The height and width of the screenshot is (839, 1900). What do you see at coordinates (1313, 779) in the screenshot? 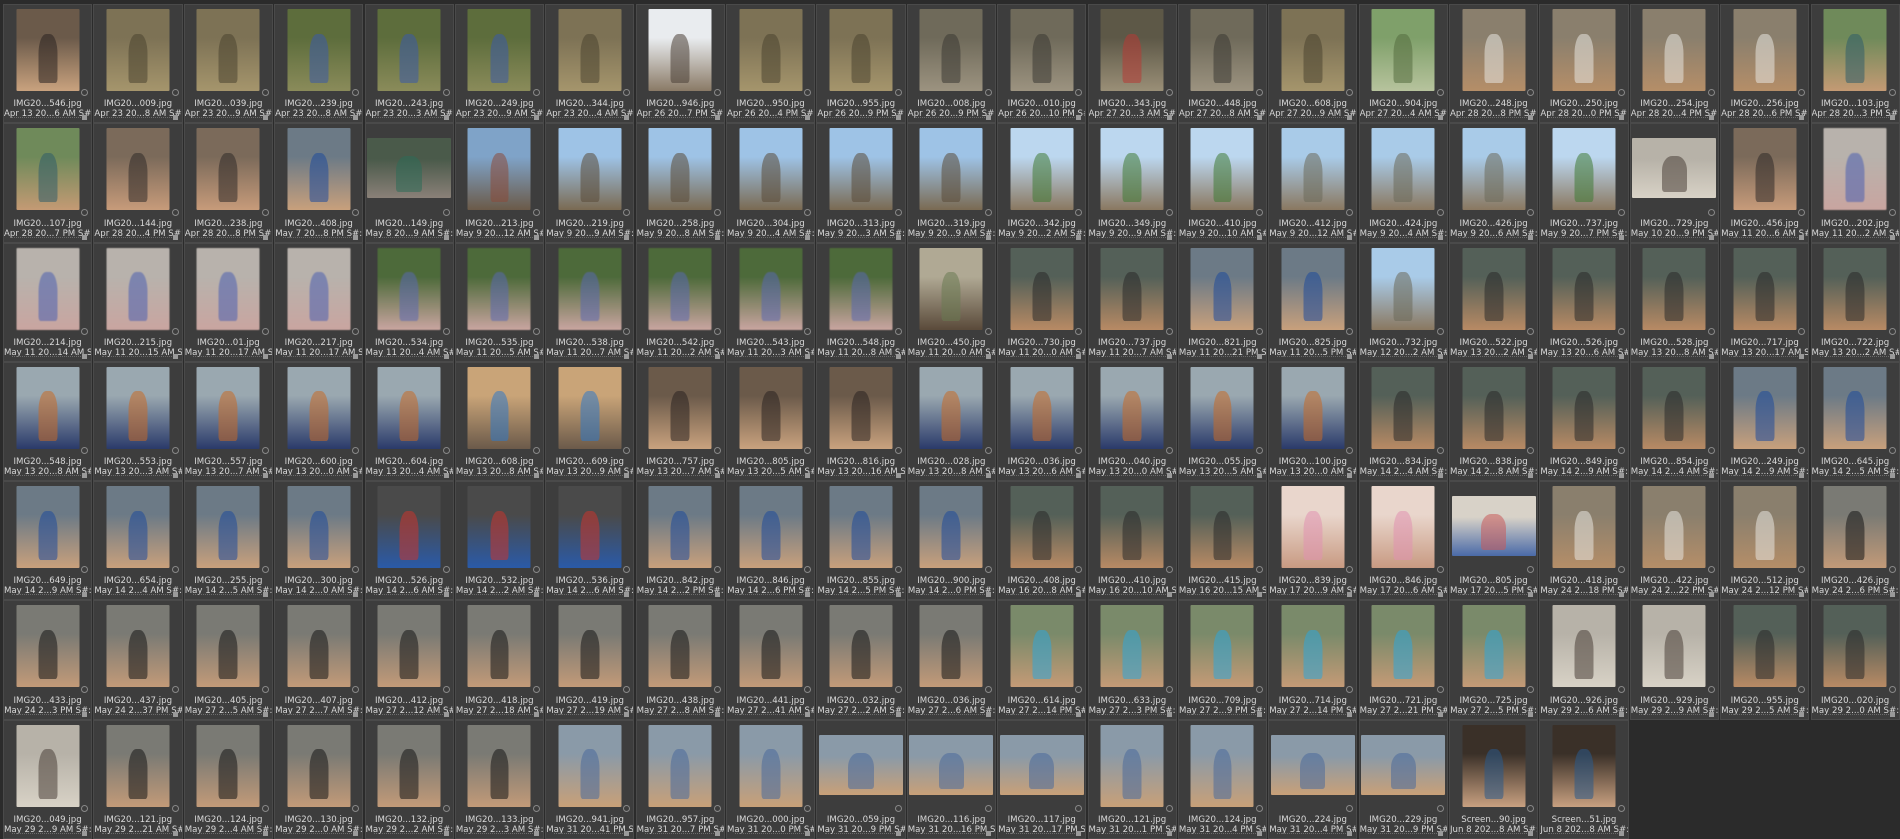
I see `thumbnail-cell: IMG20...224.jpg May 31 20...4 PM S#:` at bounding box center [1313, 779].